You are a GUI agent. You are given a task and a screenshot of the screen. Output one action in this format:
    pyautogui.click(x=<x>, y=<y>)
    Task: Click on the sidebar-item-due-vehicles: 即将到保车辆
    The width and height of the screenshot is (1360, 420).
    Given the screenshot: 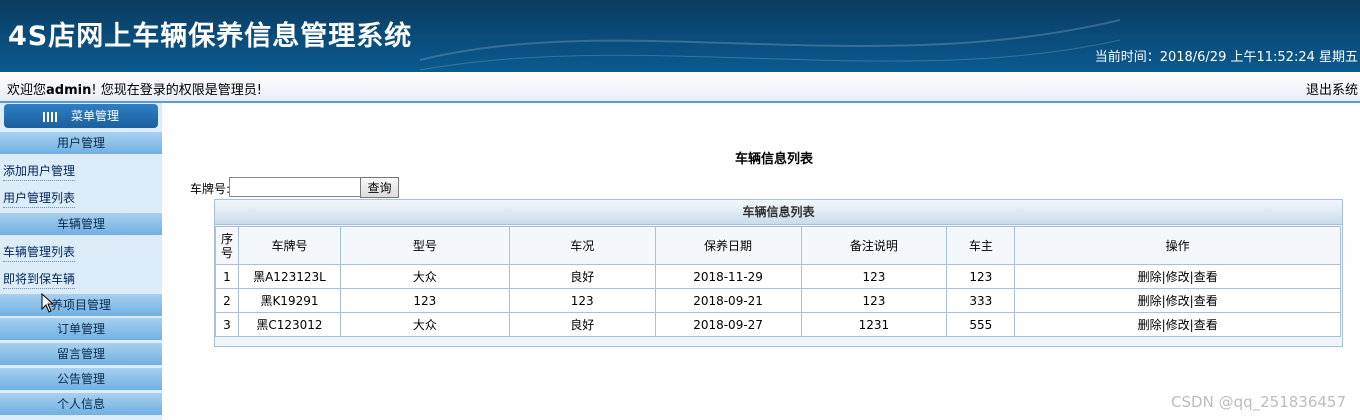 What is the action you would take?
    pyautogui.click(x=39, y=279)
    